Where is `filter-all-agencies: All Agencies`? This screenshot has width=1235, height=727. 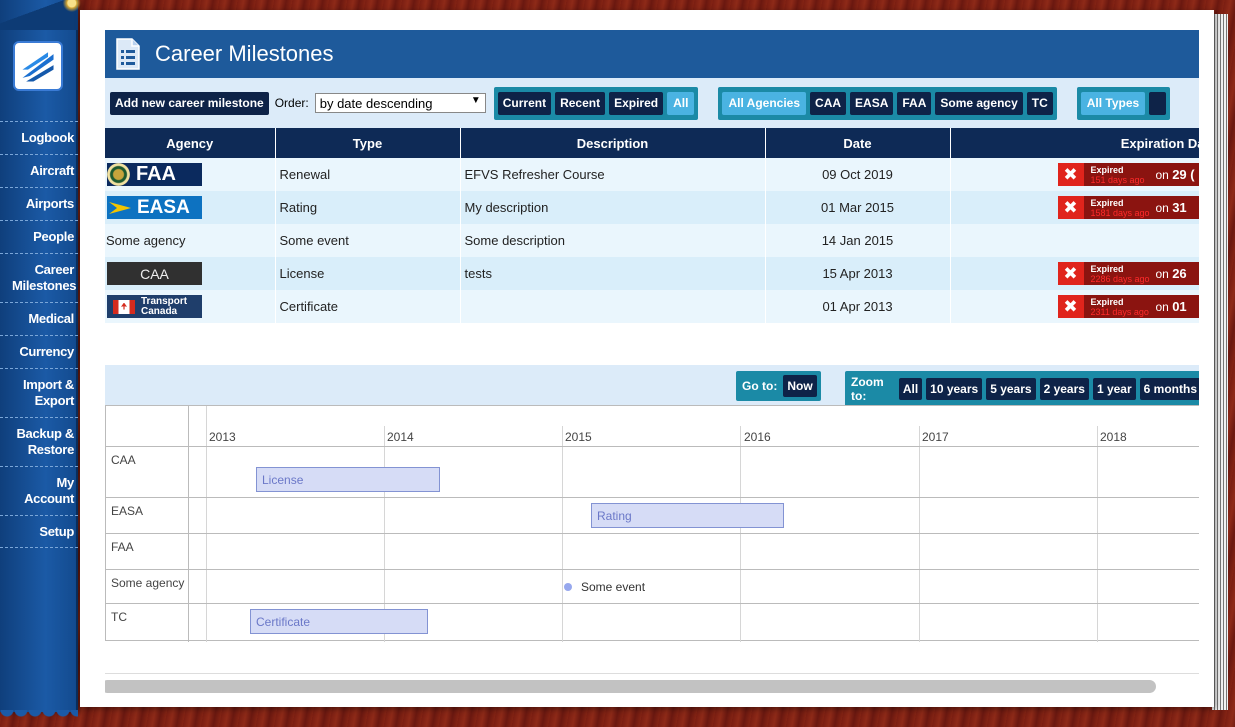 filter-all-agencies: All Agencies is located at coordinates (764, 103).